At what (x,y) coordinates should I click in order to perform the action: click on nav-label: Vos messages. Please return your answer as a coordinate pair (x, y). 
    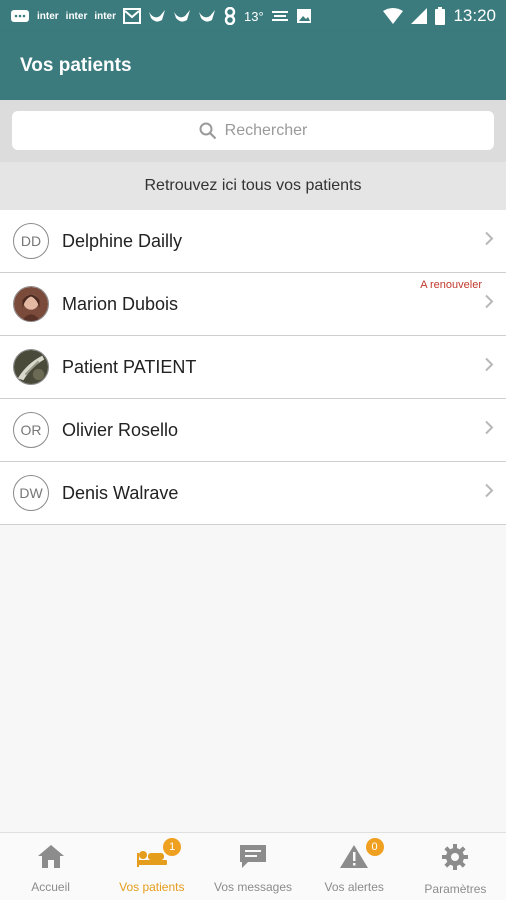
    Looking at the image, I should click on (253, 887).